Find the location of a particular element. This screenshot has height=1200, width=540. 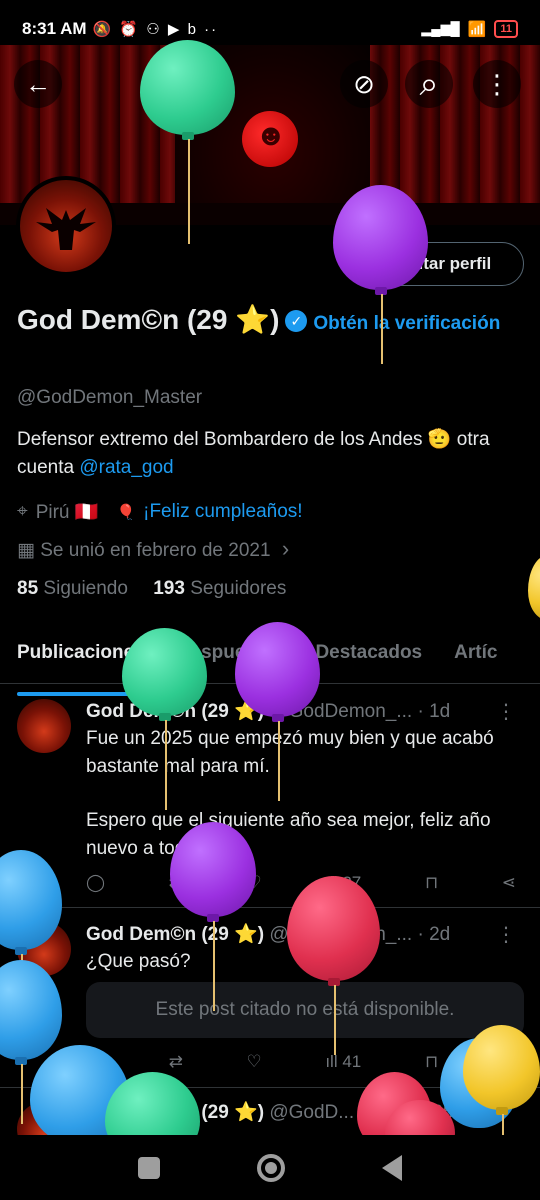

views-count: 41 is located at coordinates (352, 1061).